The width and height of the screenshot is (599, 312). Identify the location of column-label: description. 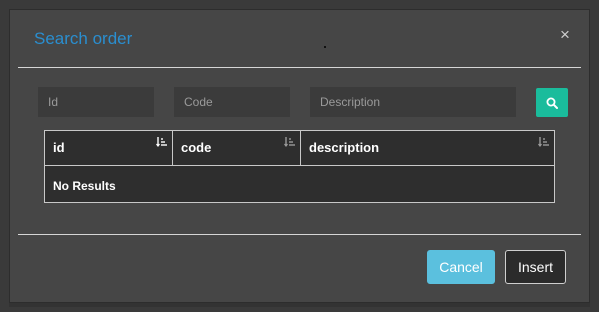
(344, 147).